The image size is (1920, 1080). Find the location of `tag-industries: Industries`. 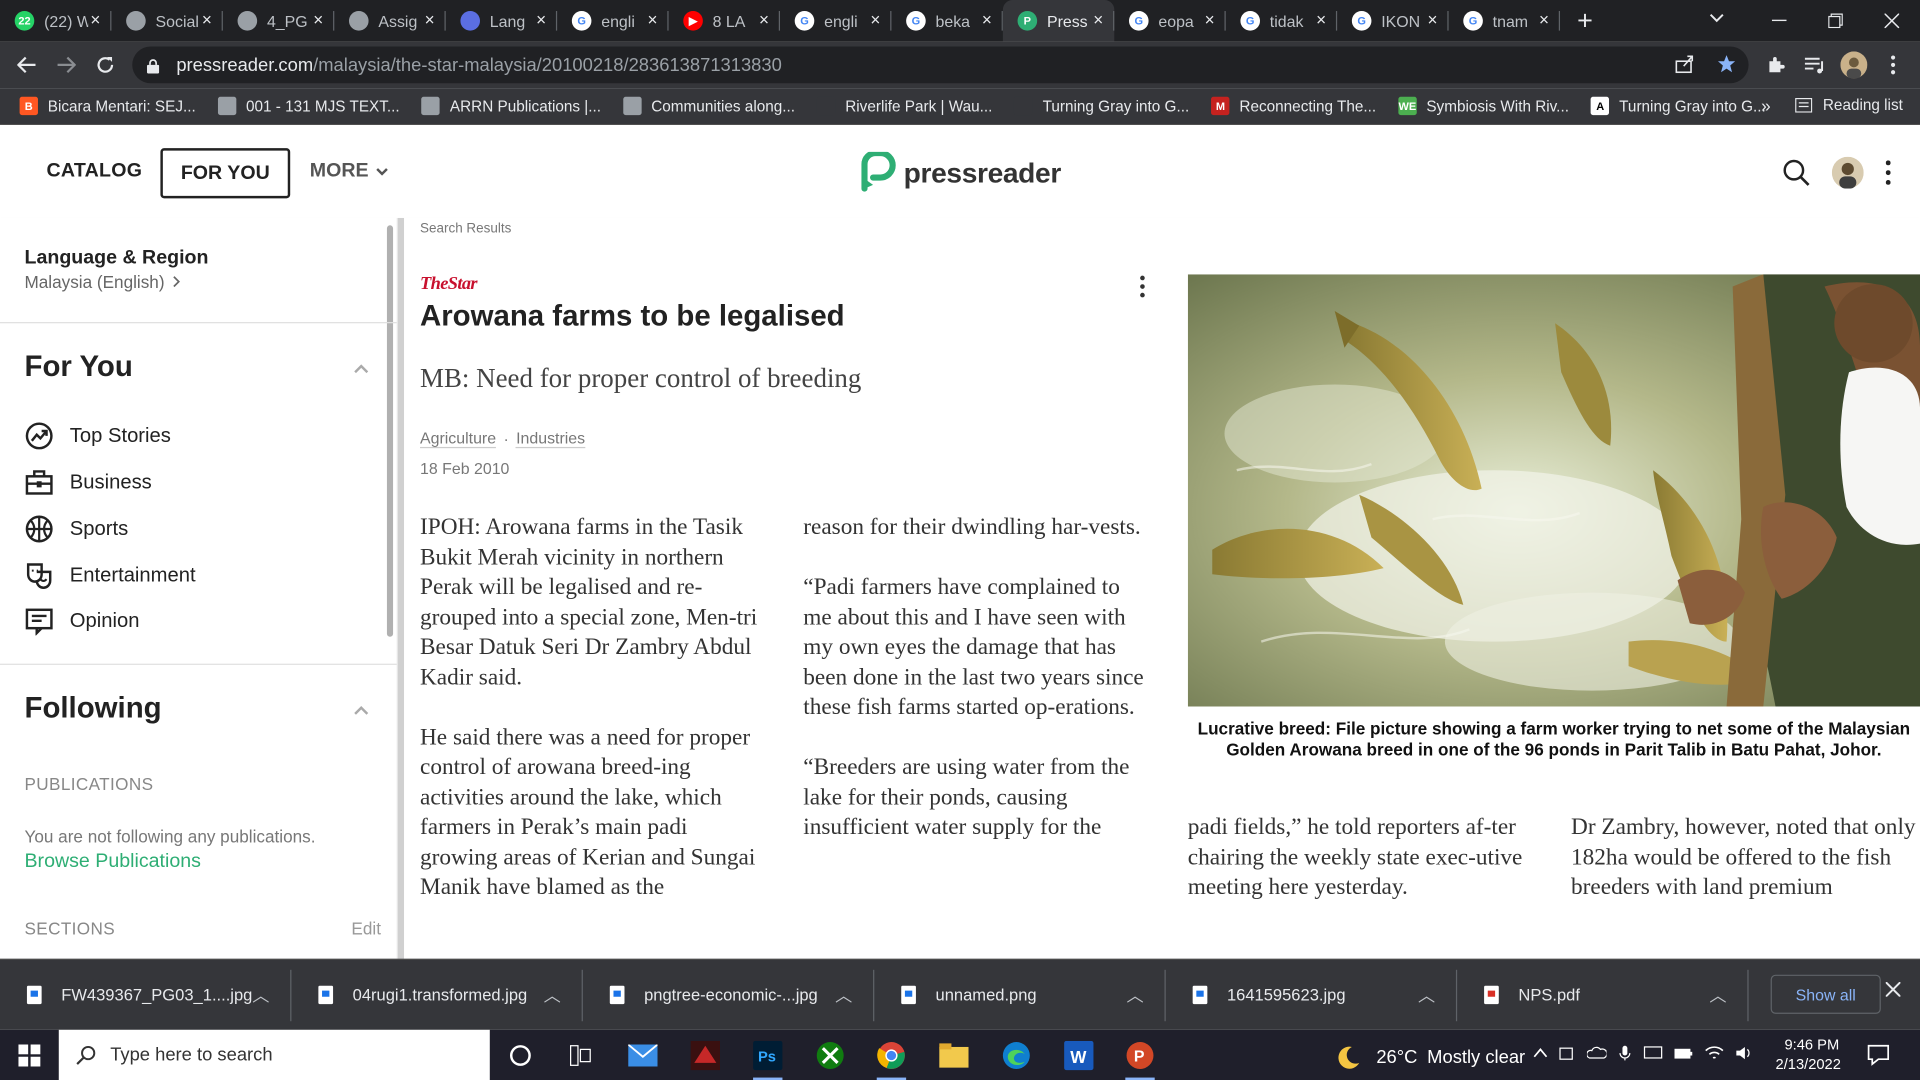

tag-industries: Industries is located at coordinates (551, 439).